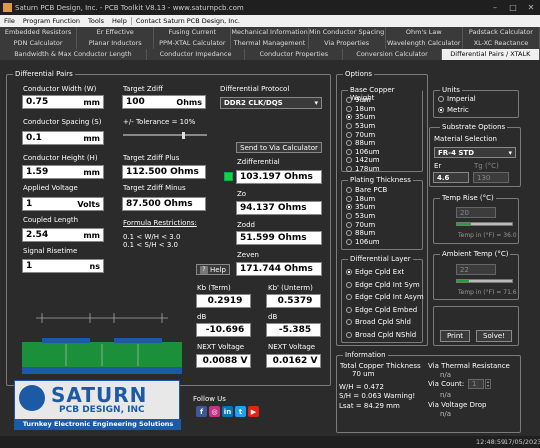 This screenshot has width=540, height=448. What do you see at coordinates (271, 103) in the screenshot?
I see `protocol-select: DDR2 CLK/DQS ▾` at bounding box center [271, 103].